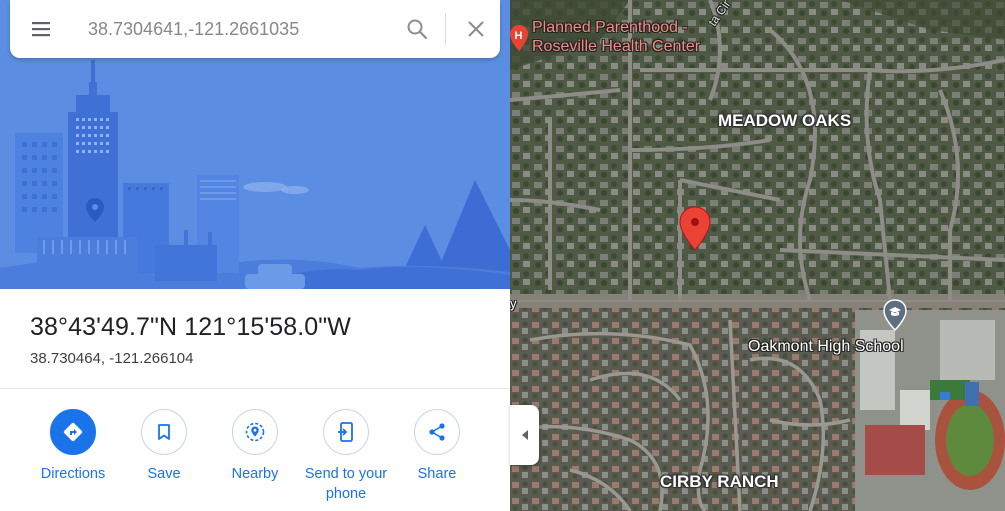  What do you see at coordinates (255, 474) in the screenshot?
I see `nearby-label: Nearby` at bounding box center [255, 474].